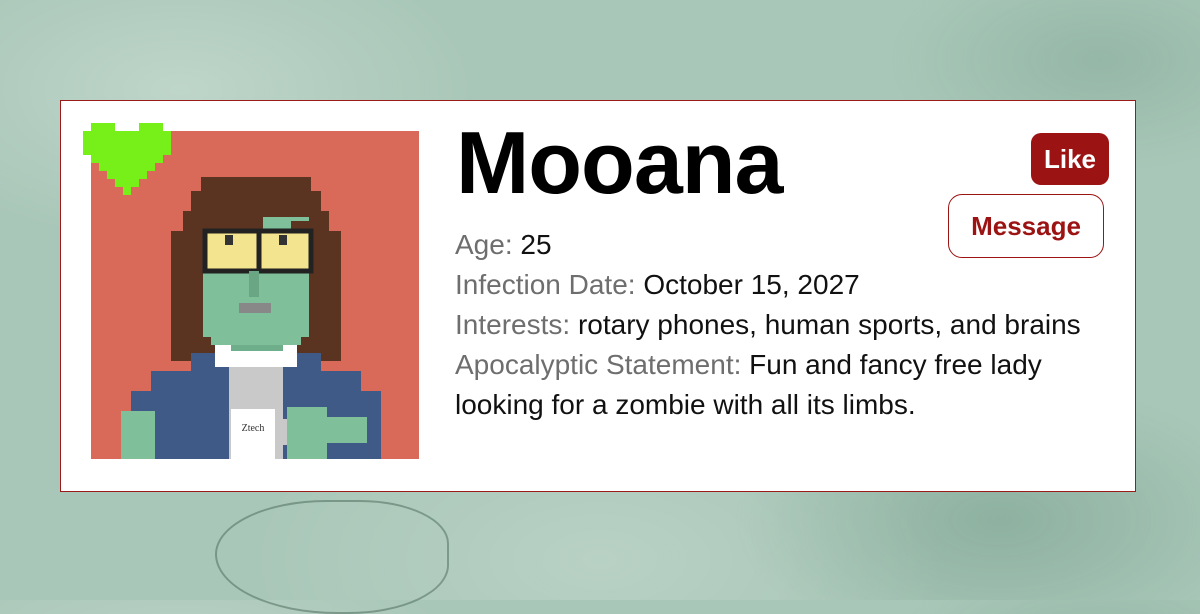 This screenshot has width=1200, height=614. I want to click on like-button: Like, so click(1070, 159).